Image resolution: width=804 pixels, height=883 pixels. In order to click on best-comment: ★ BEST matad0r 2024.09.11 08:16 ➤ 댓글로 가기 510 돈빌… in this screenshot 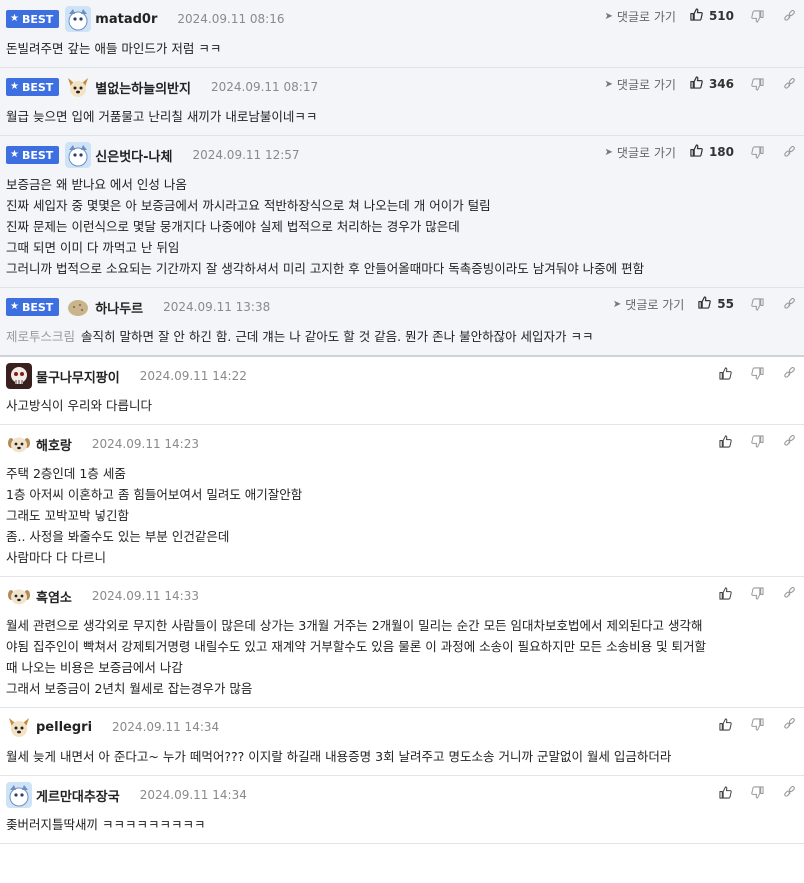, I will do `click(402, 34)`.